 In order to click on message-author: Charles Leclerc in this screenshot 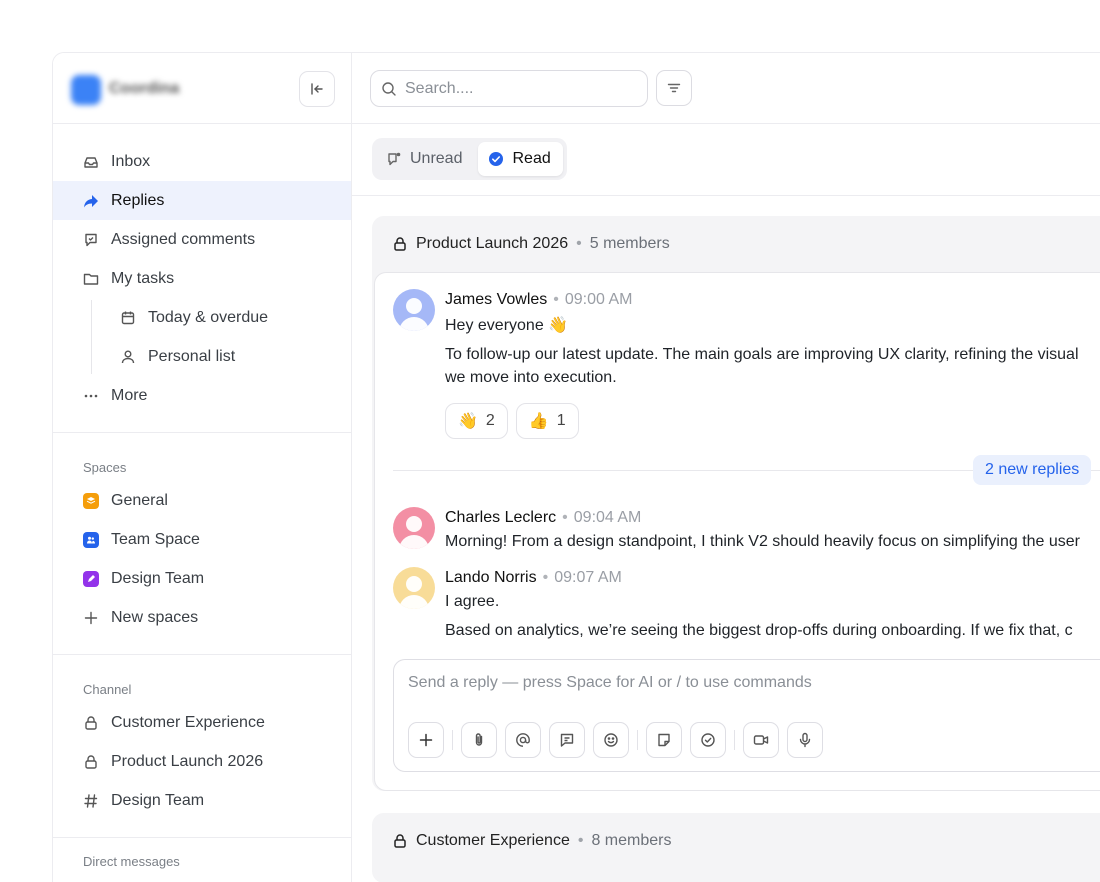, I will do `click(500, 518)`.